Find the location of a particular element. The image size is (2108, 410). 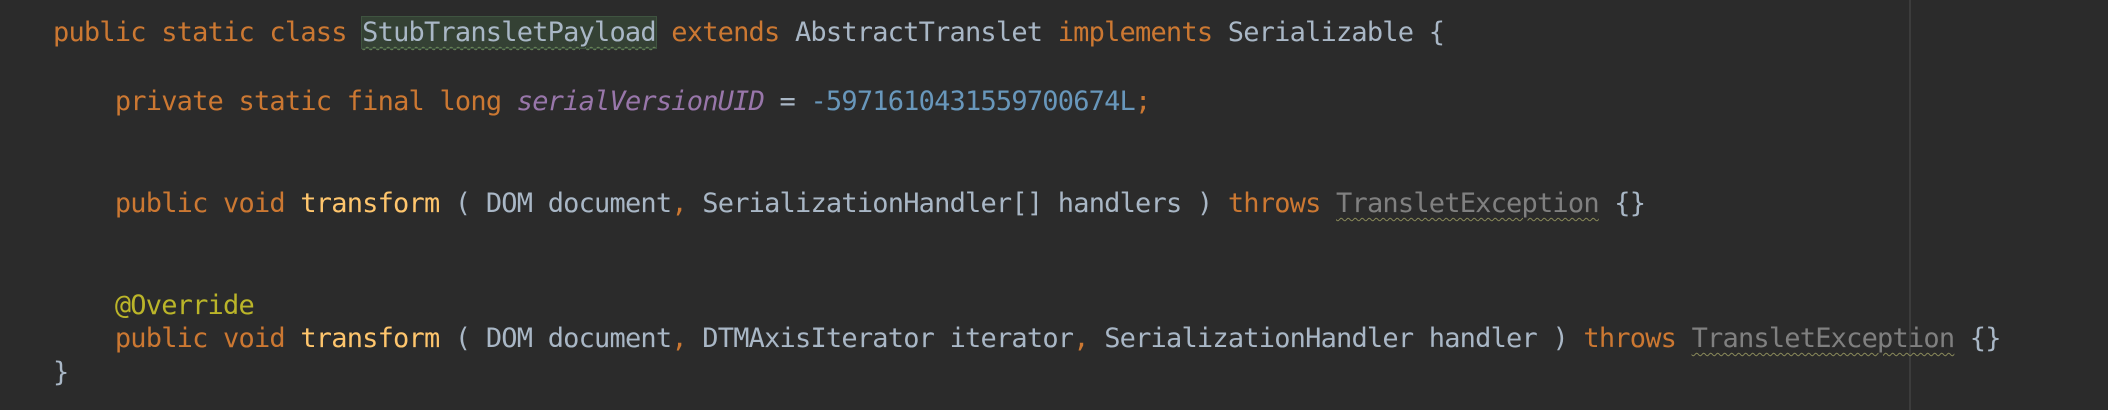

semicolon: ; is located at coordinates (1143, 101).